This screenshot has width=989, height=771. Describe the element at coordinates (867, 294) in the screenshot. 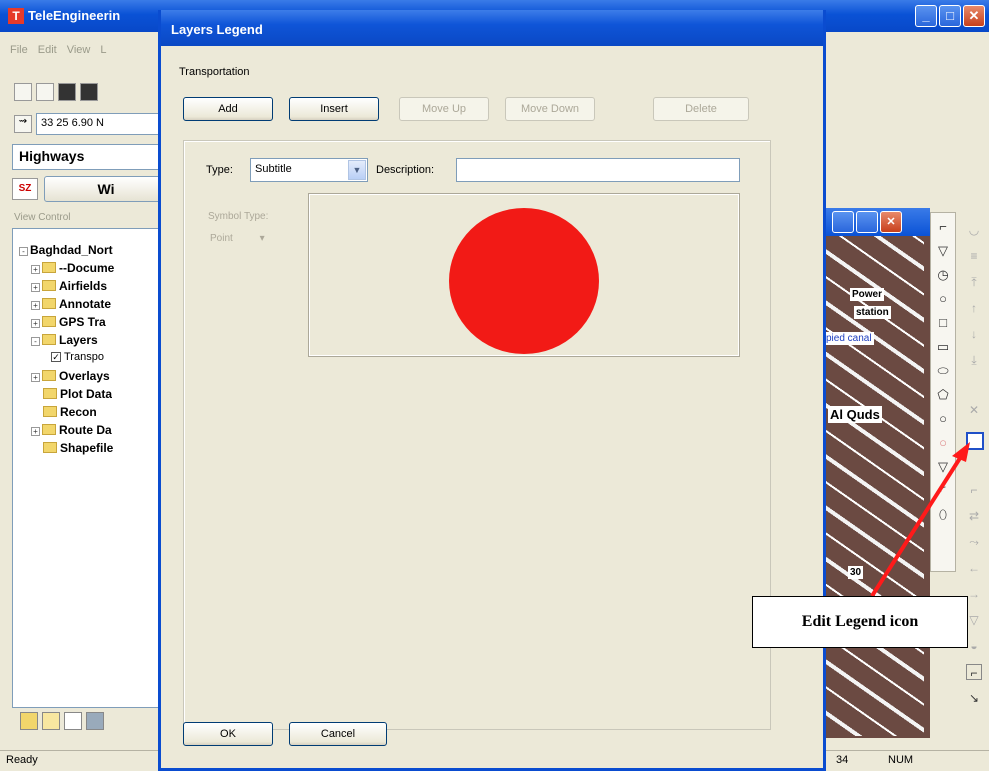

I see `map-label: Power` at that location.